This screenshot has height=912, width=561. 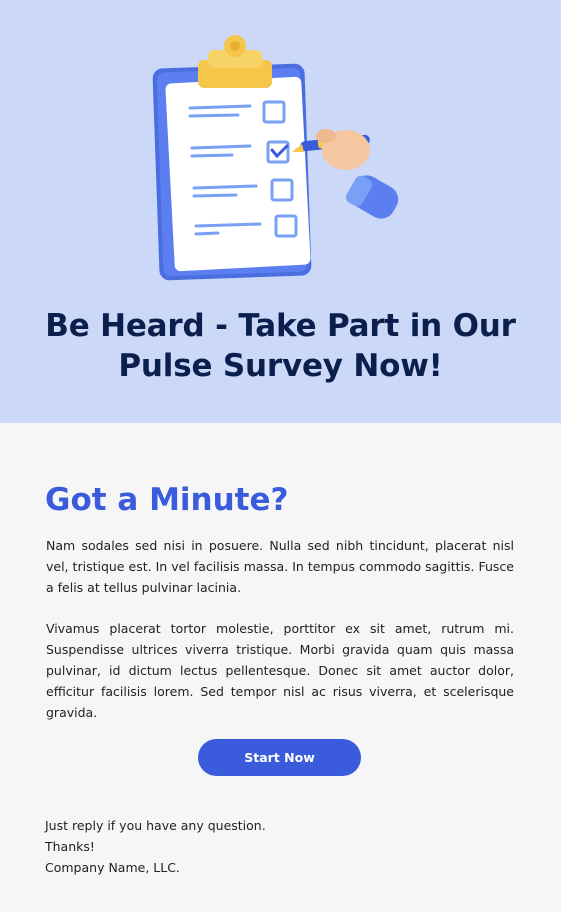 What do you see at coordinates (280, 366) in the screenshot?
I see `hero-title-line2: Pulse Survey Now!` at bounding box center [280, 366].